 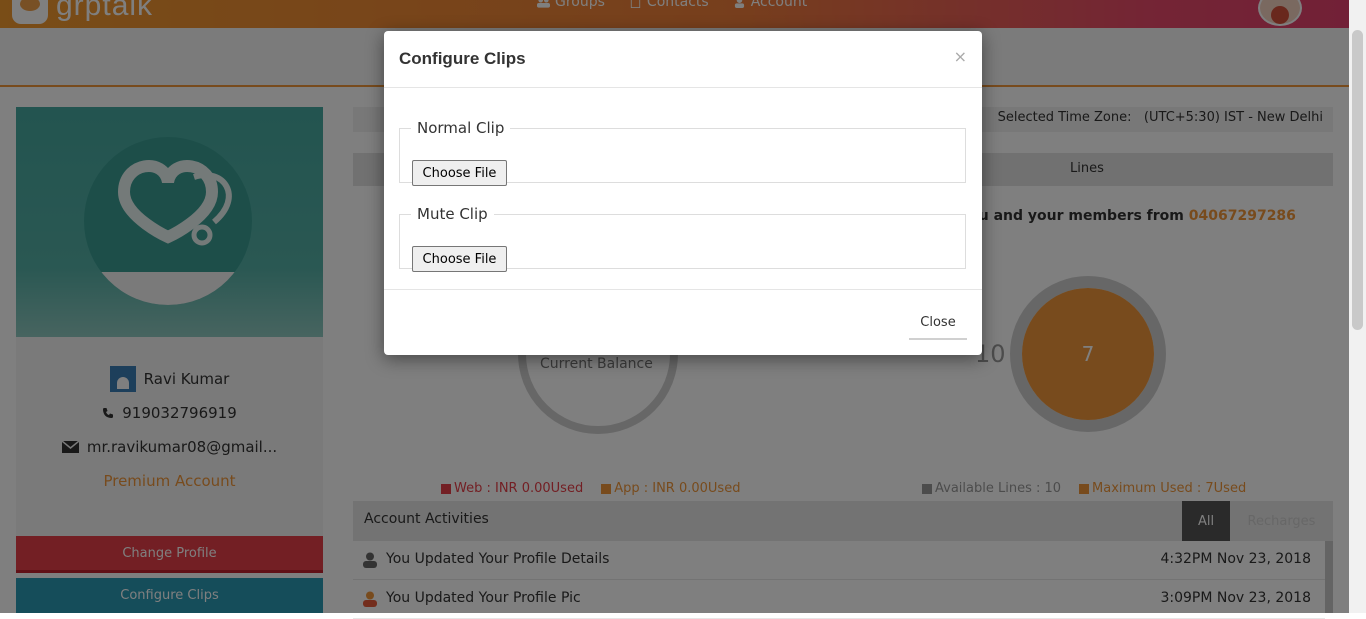 I want to click on close-button: Close, so click(x=938, y=323).